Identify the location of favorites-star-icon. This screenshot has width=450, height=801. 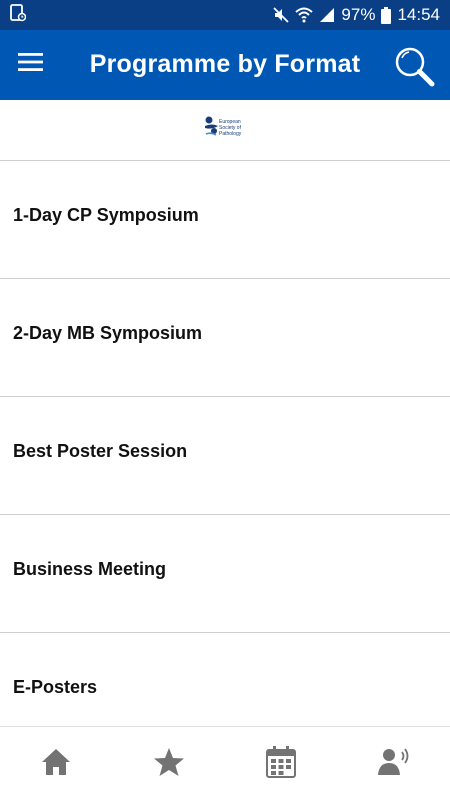
(169, 764).